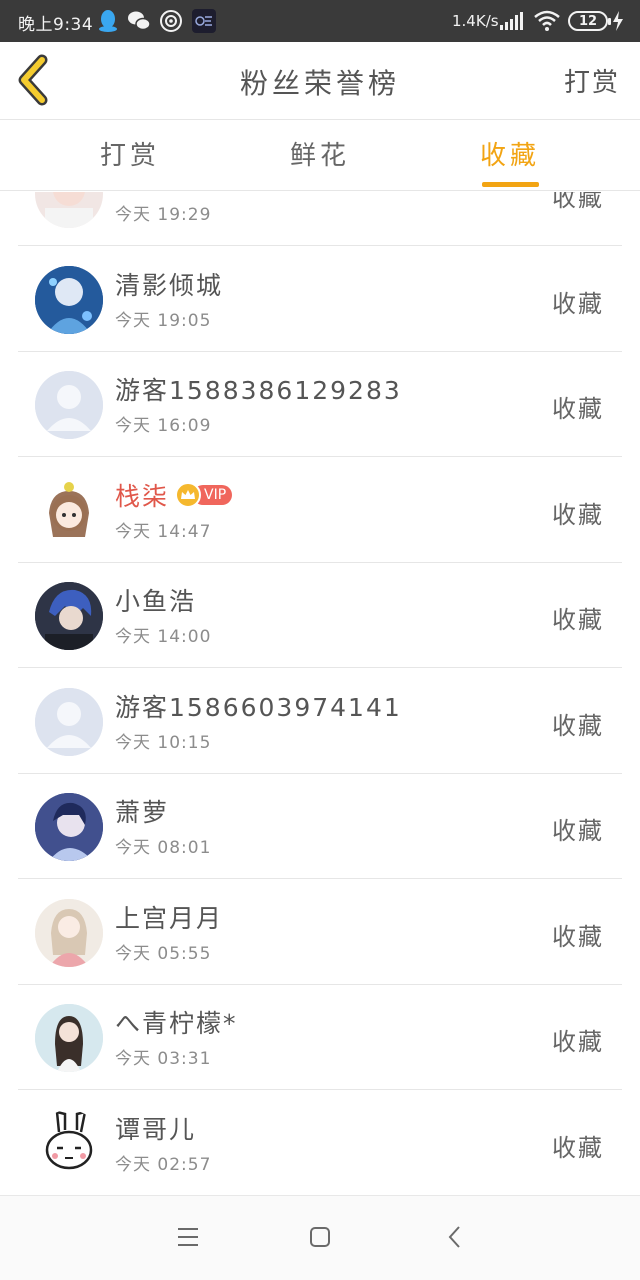 The image size is (640, 1280). I want to click on crown-icon, so click(188, 495).